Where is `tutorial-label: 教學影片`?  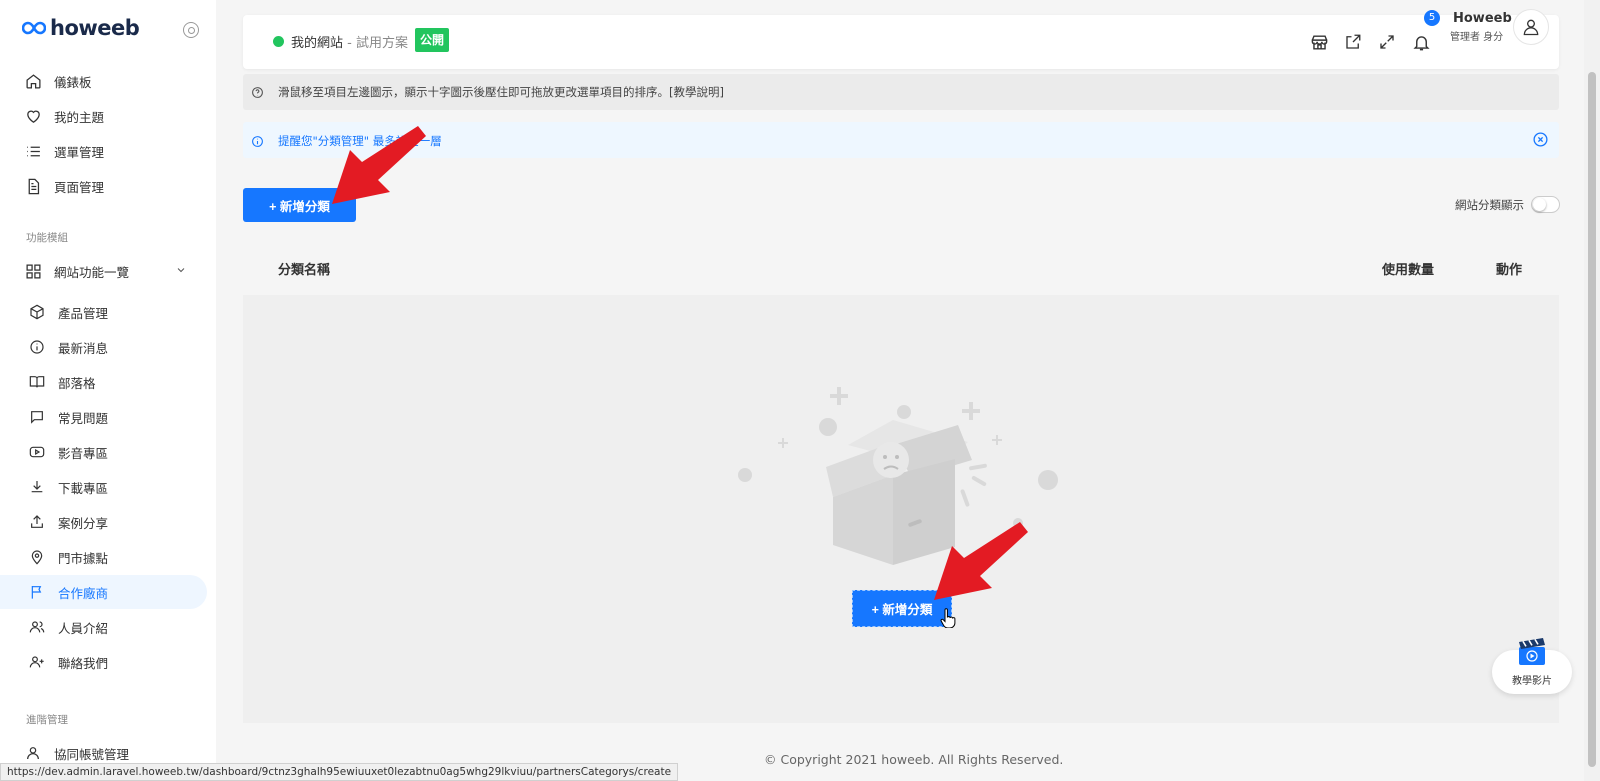 tutorial-label: 教學影片 is located at coordinates (1532, 681).